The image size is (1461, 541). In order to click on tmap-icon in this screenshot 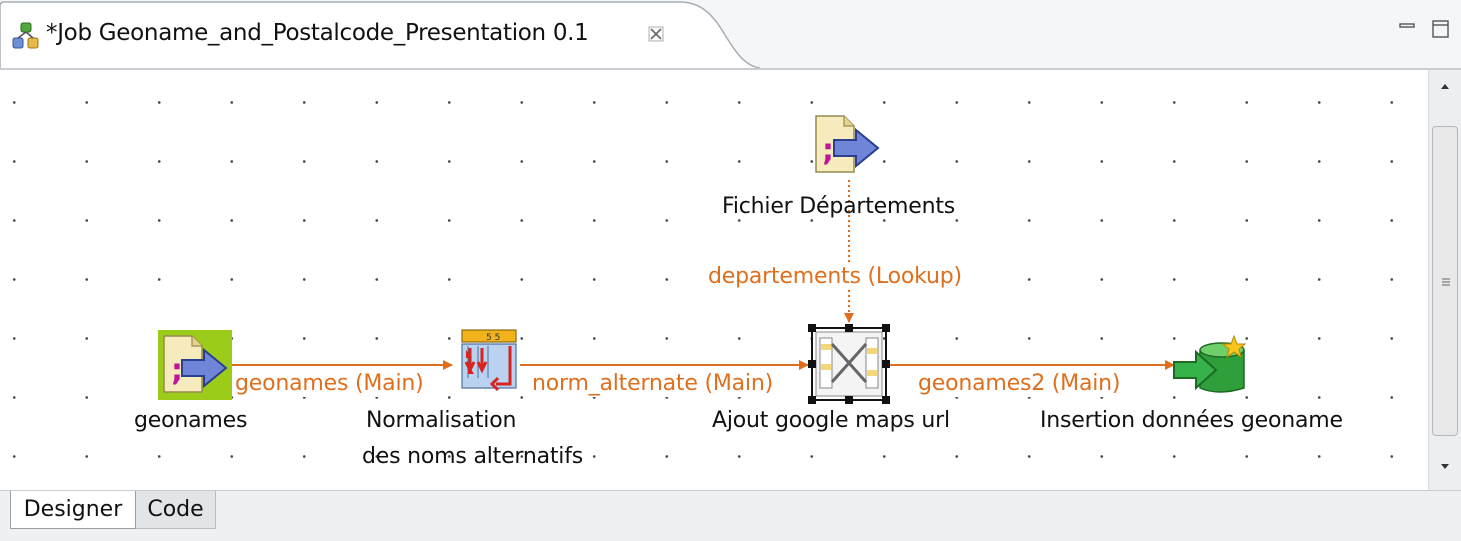, I will do `click(849, 364)`.